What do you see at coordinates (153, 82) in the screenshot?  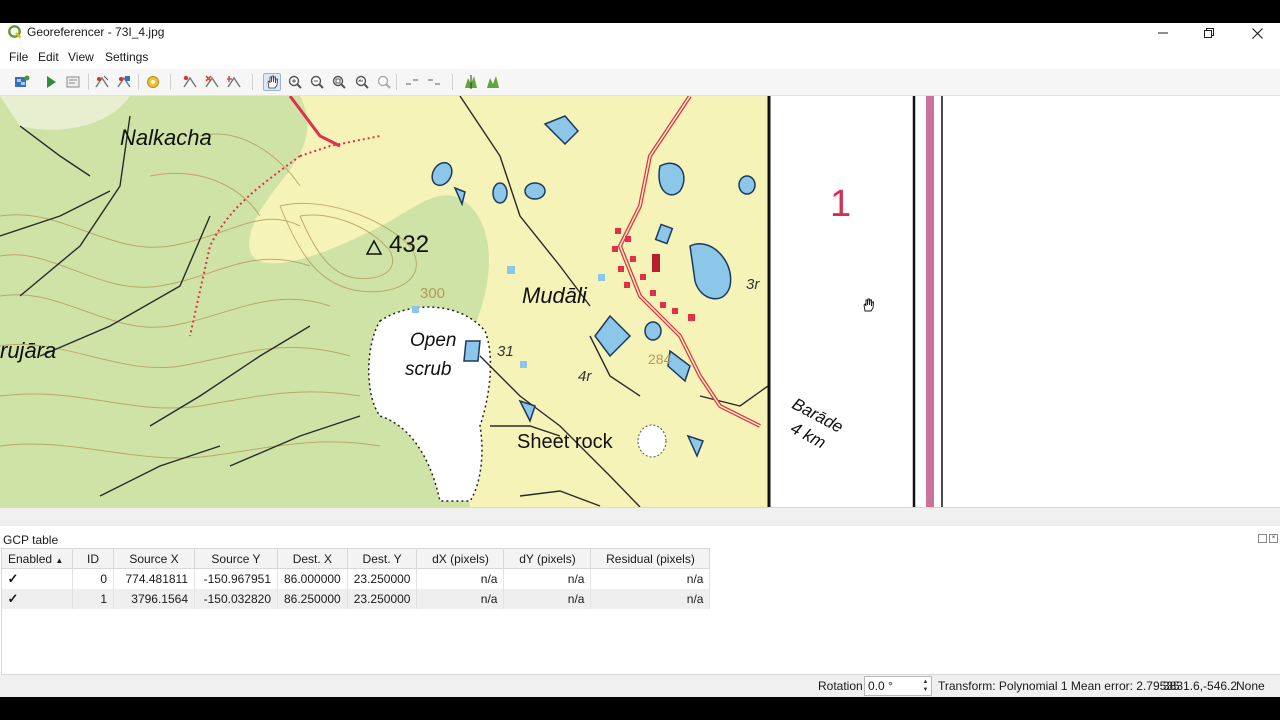 I see `transformation-settings-icon` at bounding box center [153, 82].